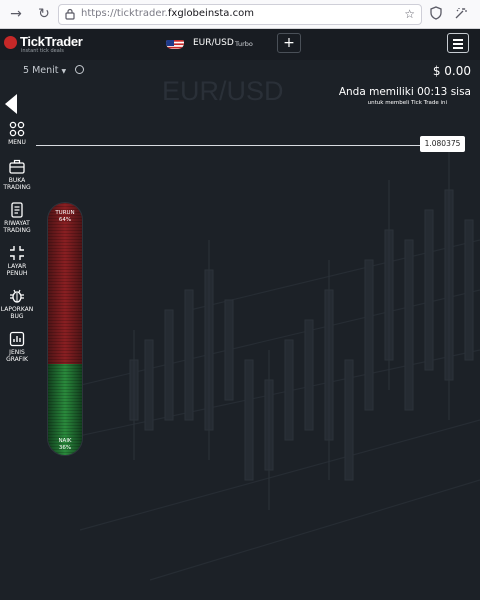 Image resolution: width=480 pixels, height=600 pixels. What do you see at coordinates (42, 51) in the screenshot?
I see `logo-tagline: instant tick deals` at bounding box center [42, 51].